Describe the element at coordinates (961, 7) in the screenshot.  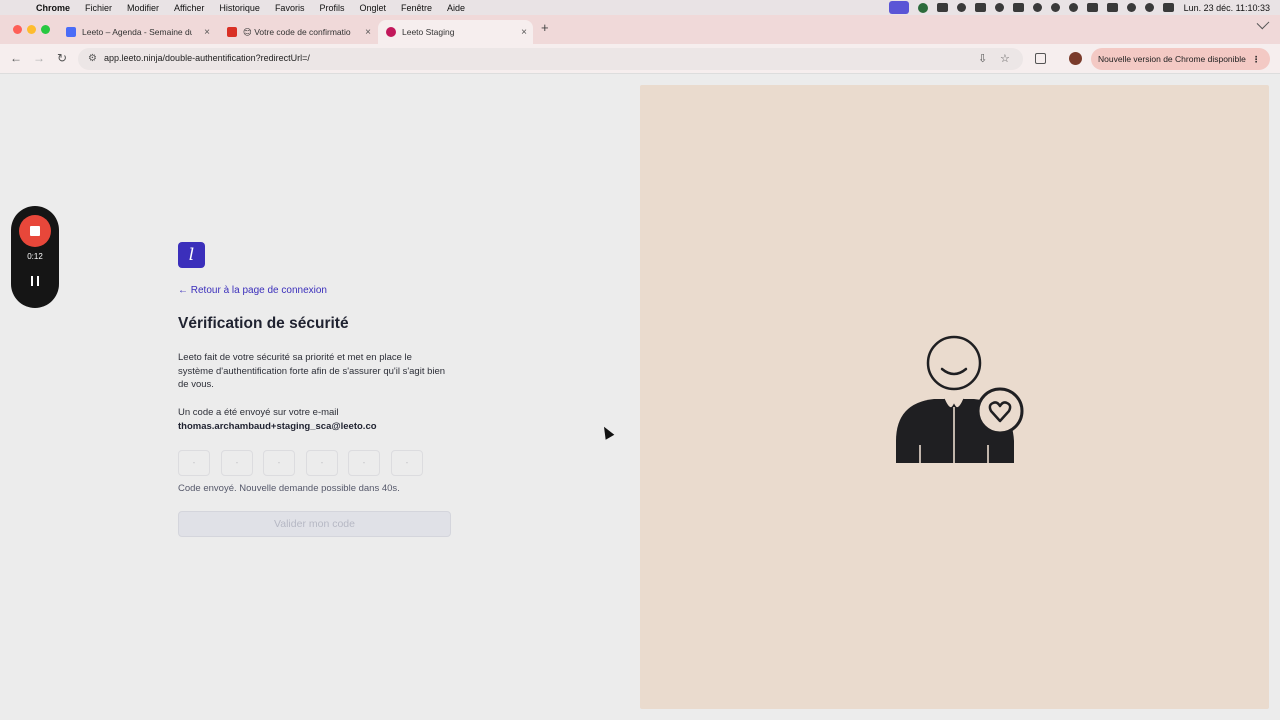
I see `shield-icon` at that location.